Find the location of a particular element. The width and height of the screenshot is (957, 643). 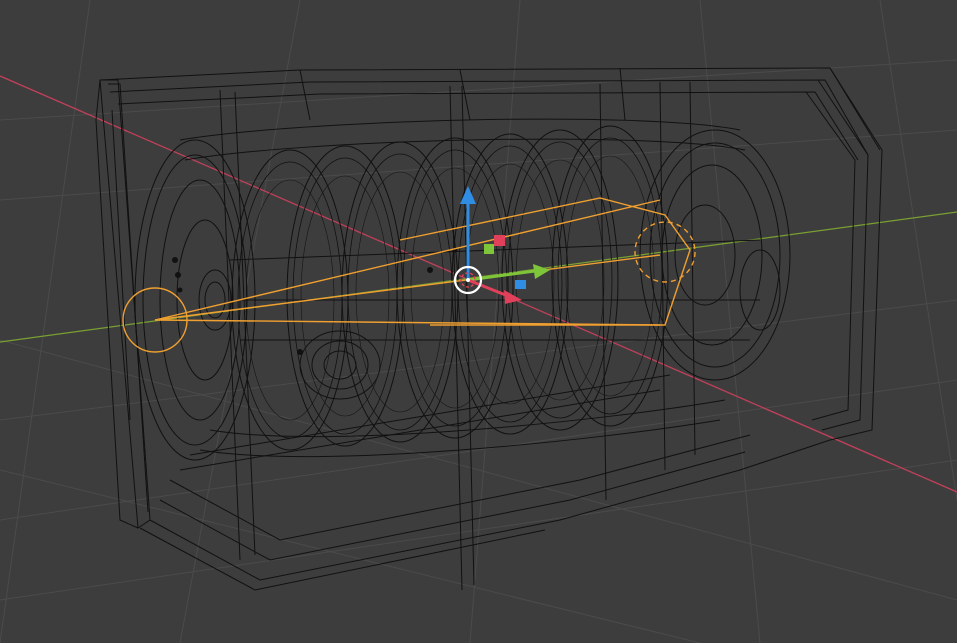

gizmo-plane-xy is located at coordinates (520, 284).